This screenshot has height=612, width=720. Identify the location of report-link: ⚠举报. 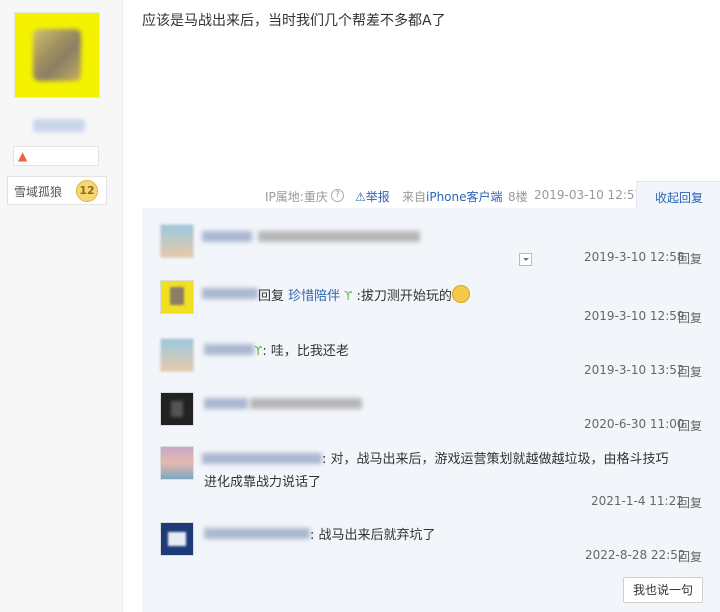
(372, 196).